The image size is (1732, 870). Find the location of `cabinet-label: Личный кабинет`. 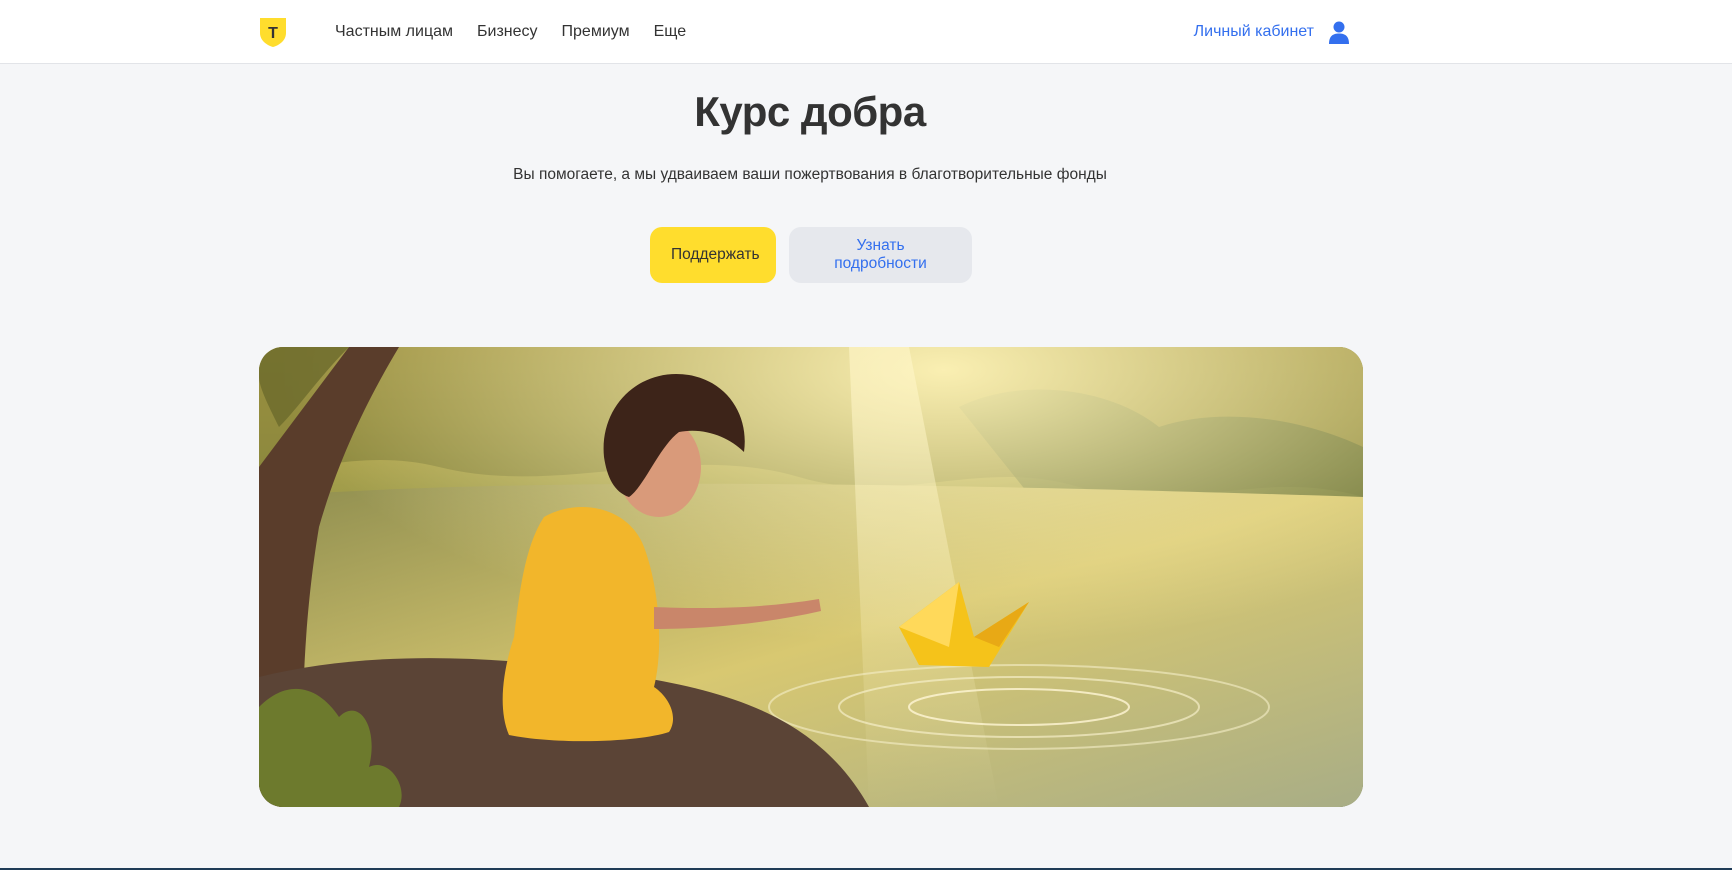

cabinet-label: Личный кабинет is located at coordinates (1253, 31).